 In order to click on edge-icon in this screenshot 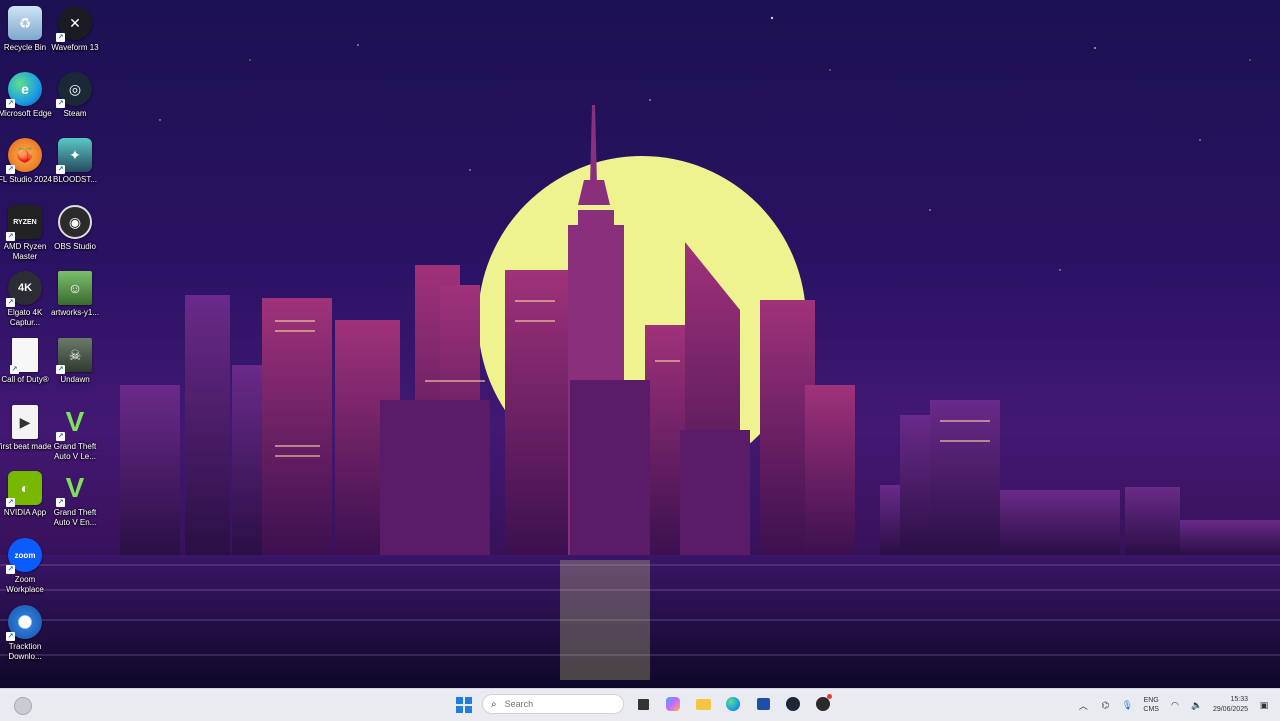, I will do `click(733, 704)`.